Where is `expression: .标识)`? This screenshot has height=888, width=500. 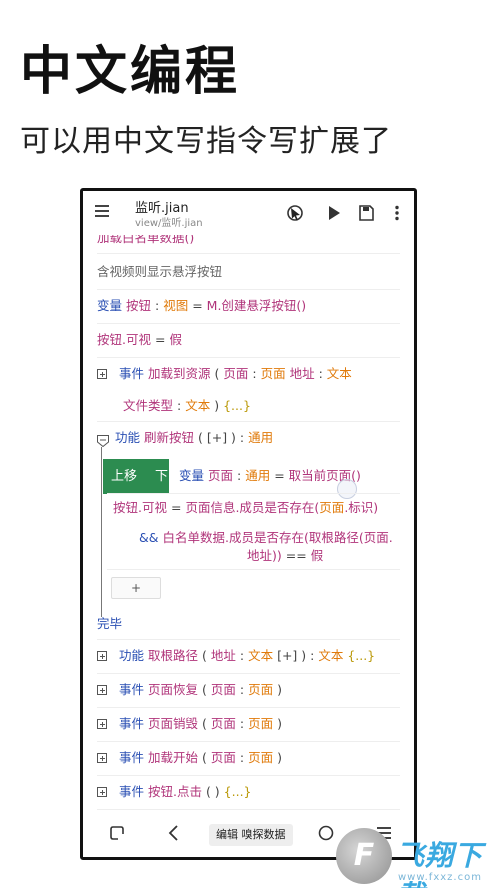
expression: .标识) is located at coordinates (361, 507).